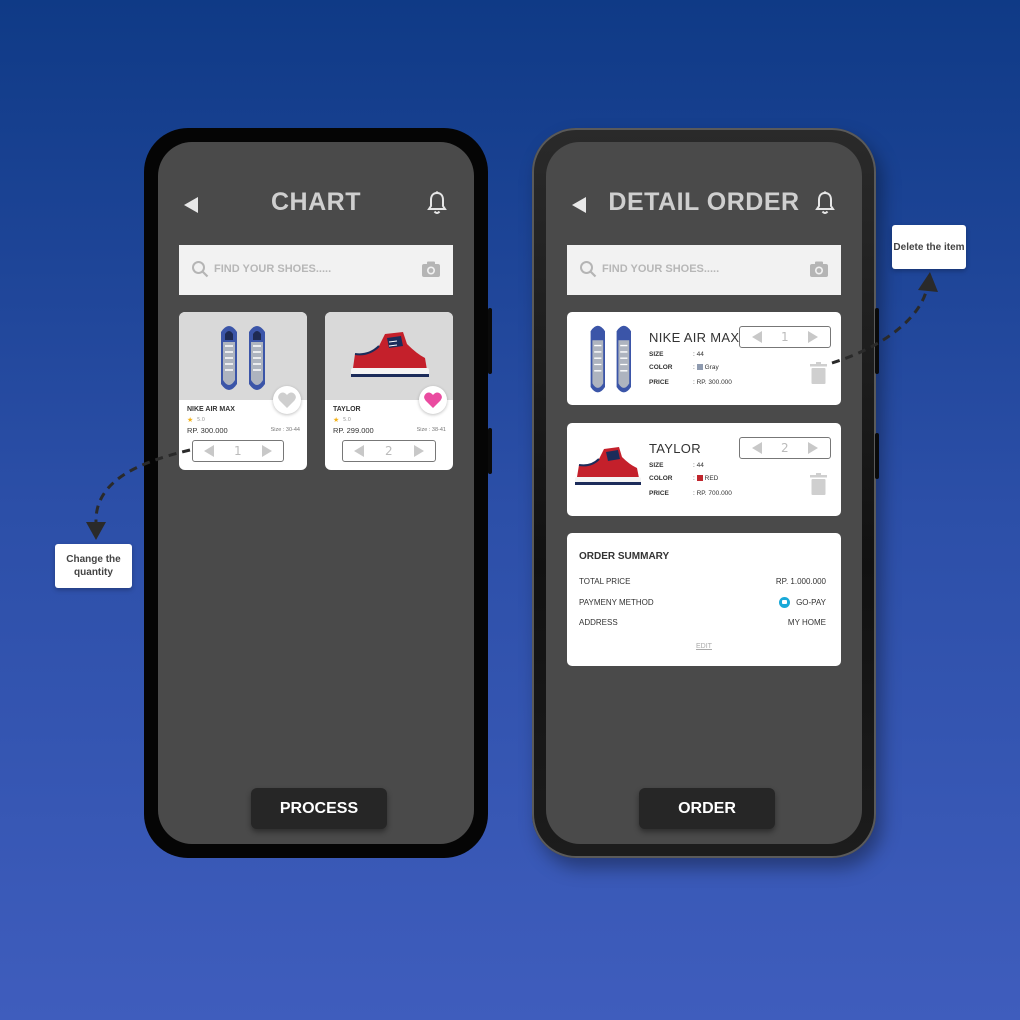  I want to click on delete-arrow, so click(884, 318).